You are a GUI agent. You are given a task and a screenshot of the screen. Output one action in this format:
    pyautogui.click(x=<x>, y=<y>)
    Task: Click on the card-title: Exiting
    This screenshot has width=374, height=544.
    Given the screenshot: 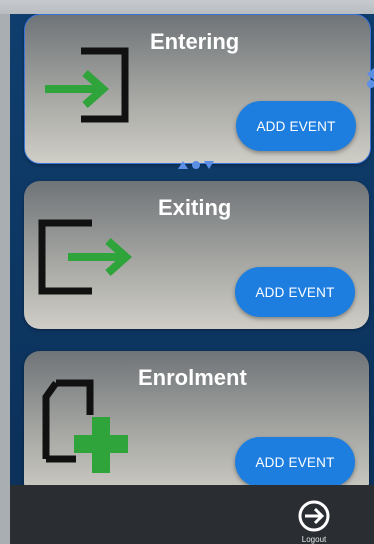 What is the action you would take?
    pyautogui.click(x=195, y=207)
    